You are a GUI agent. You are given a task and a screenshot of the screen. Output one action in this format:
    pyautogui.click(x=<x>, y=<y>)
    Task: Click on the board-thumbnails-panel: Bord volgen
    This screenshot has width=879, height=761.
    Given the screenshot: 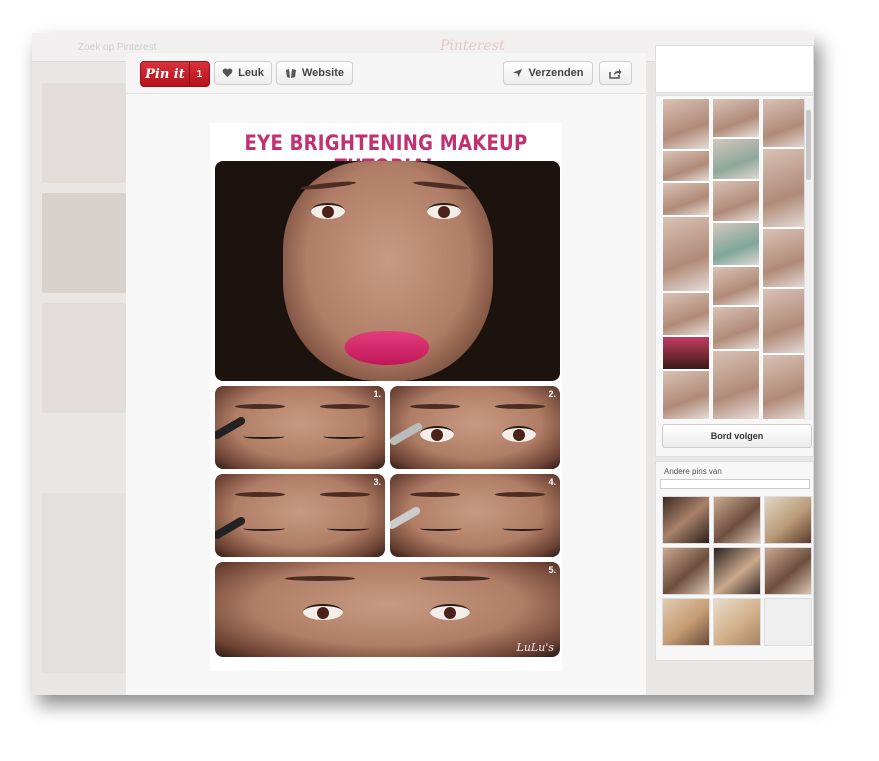 What is the action you would take?
    pyautogui.click(x=734, y=276)
    